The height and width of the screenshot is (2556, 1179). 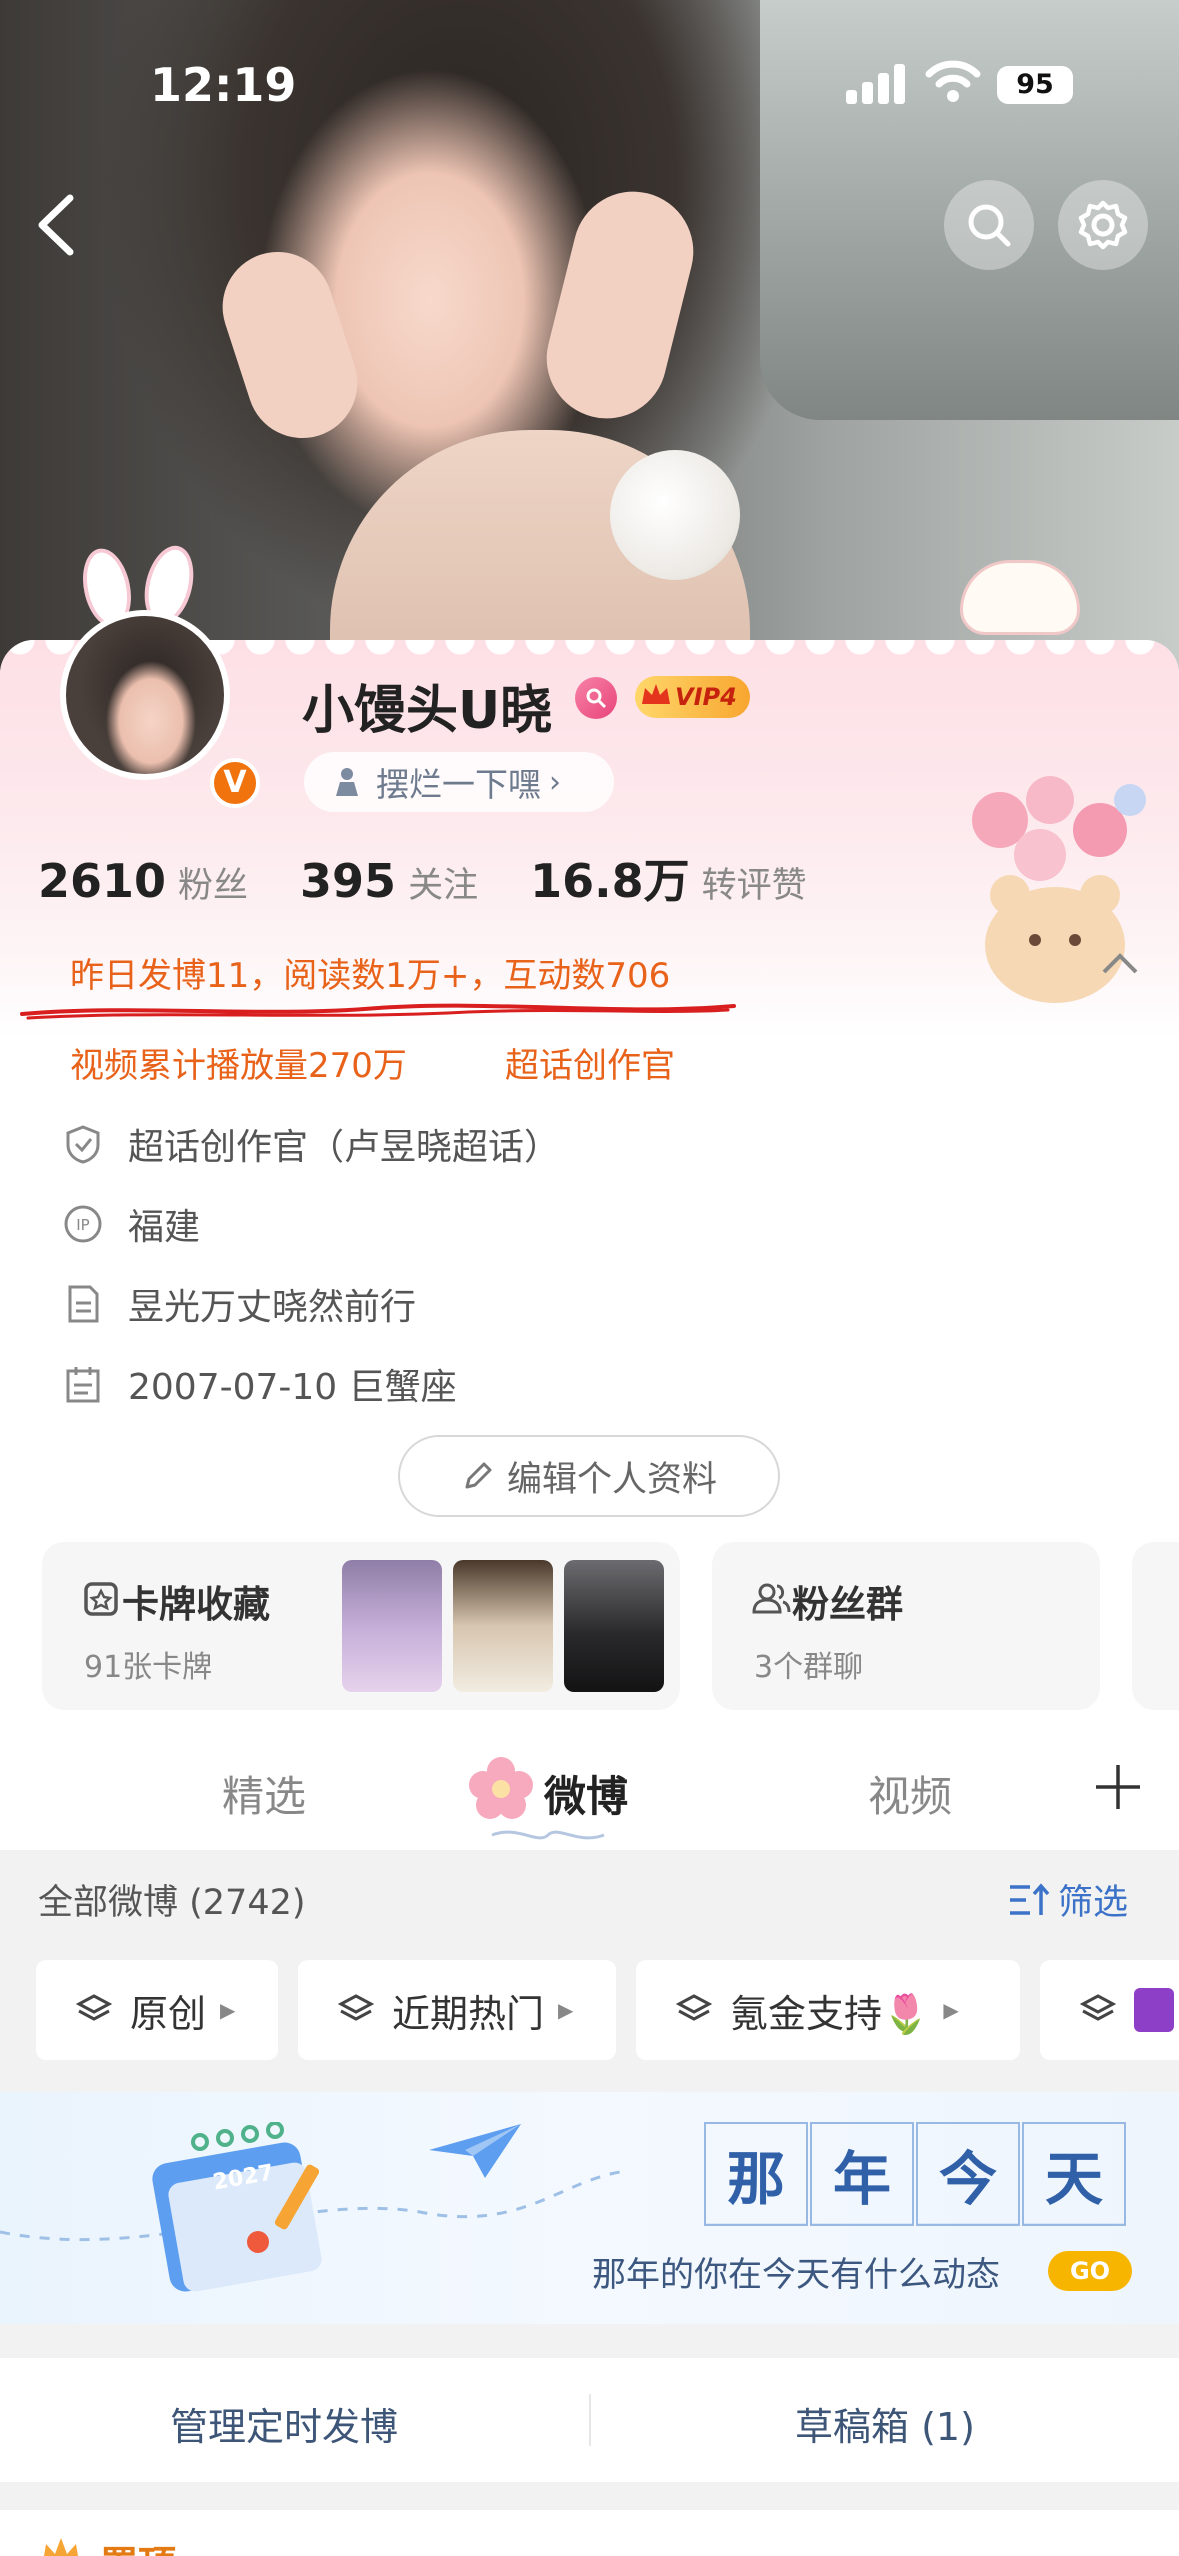 I want to click on chip-support: 氪金支持🌷 ▶, so click(x=828, y=2010).